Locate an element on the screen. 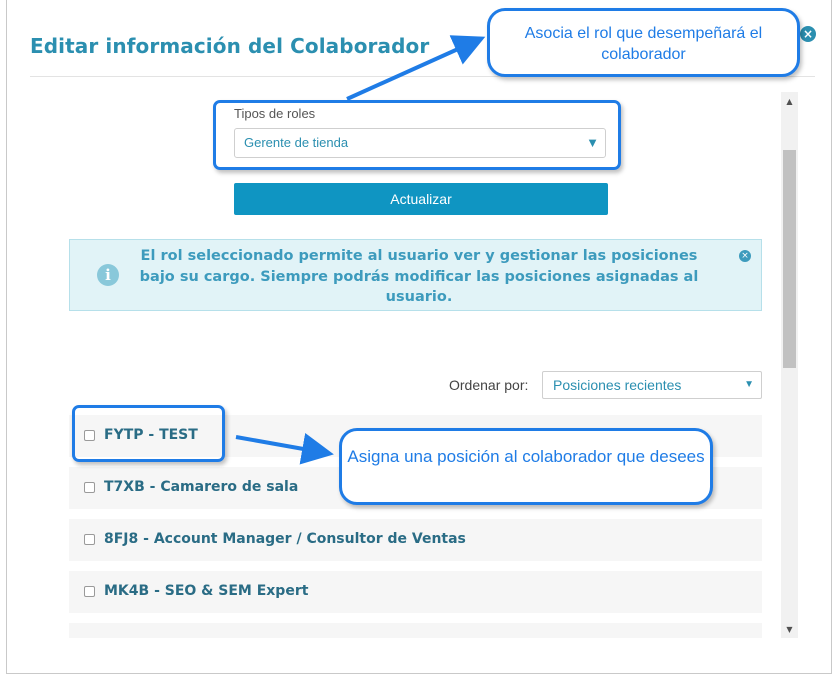 This screenshot has height=678, width=835. arrow-to-position is located at coordinates (284, 449).